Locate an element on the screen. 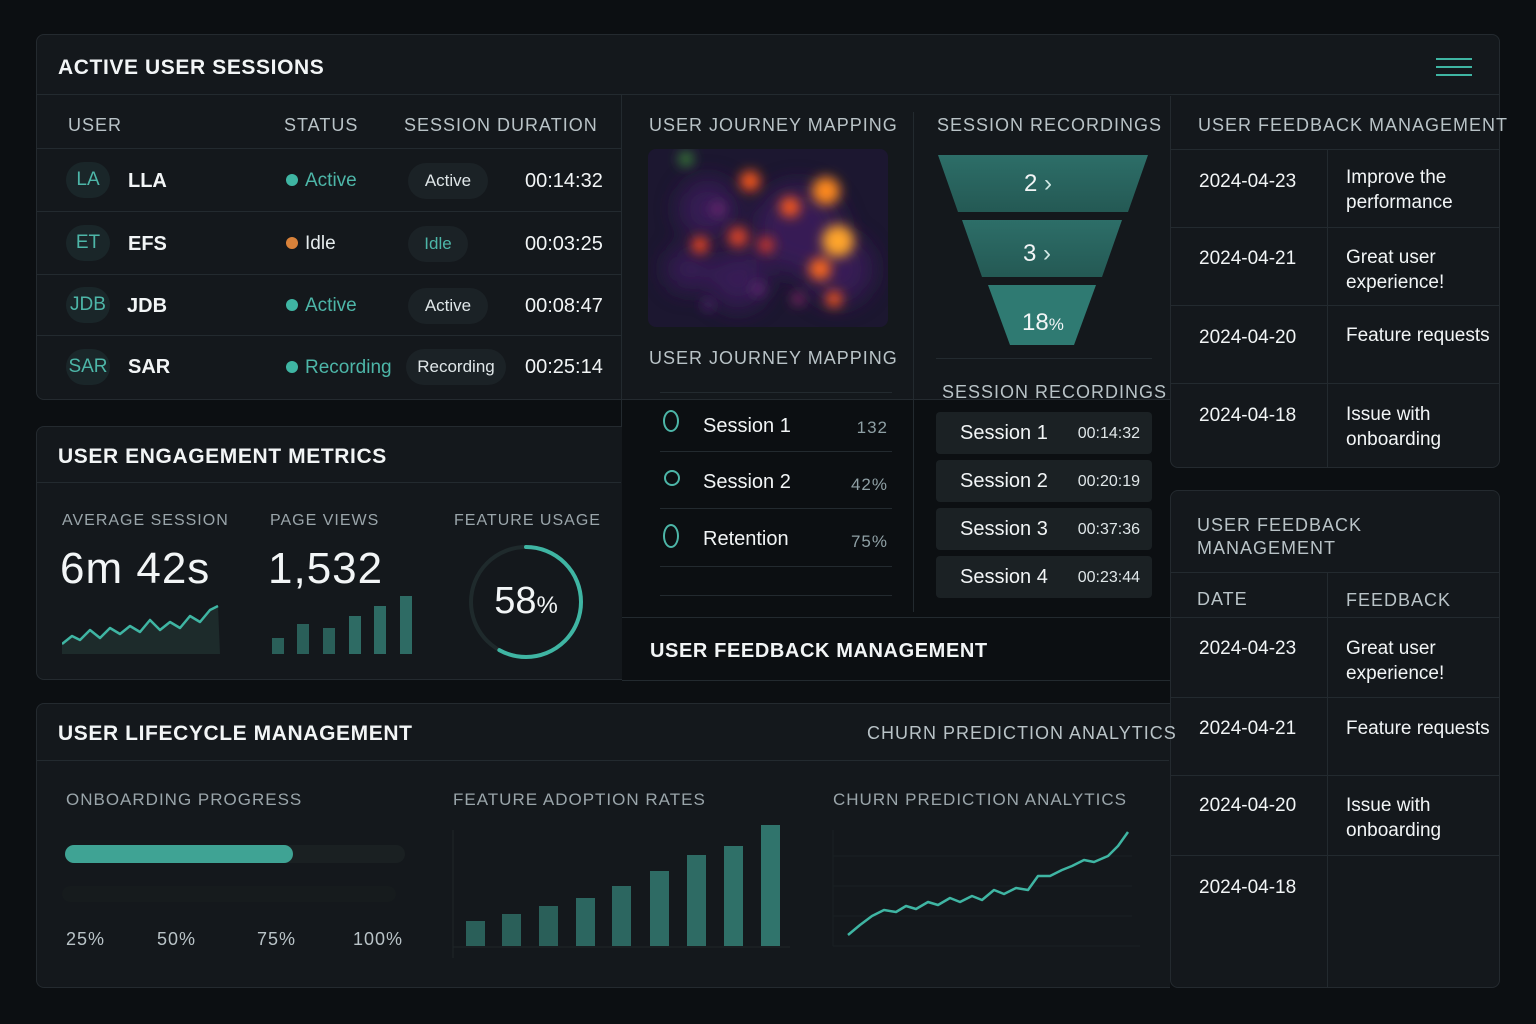 This screenshot has height=1024, width=1536. feature-usage-label: FEATURE USAGE is located at coordinates (527, 520).